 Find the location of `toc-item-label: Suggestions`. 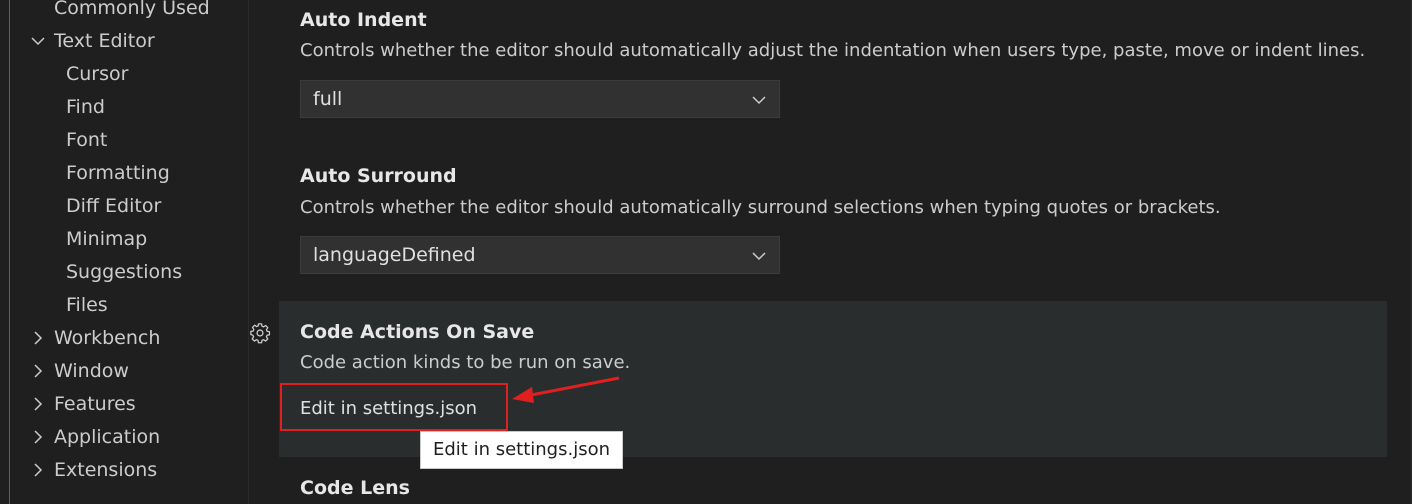

toc-item-label: Suggestions is located at coordinates (124, 272).